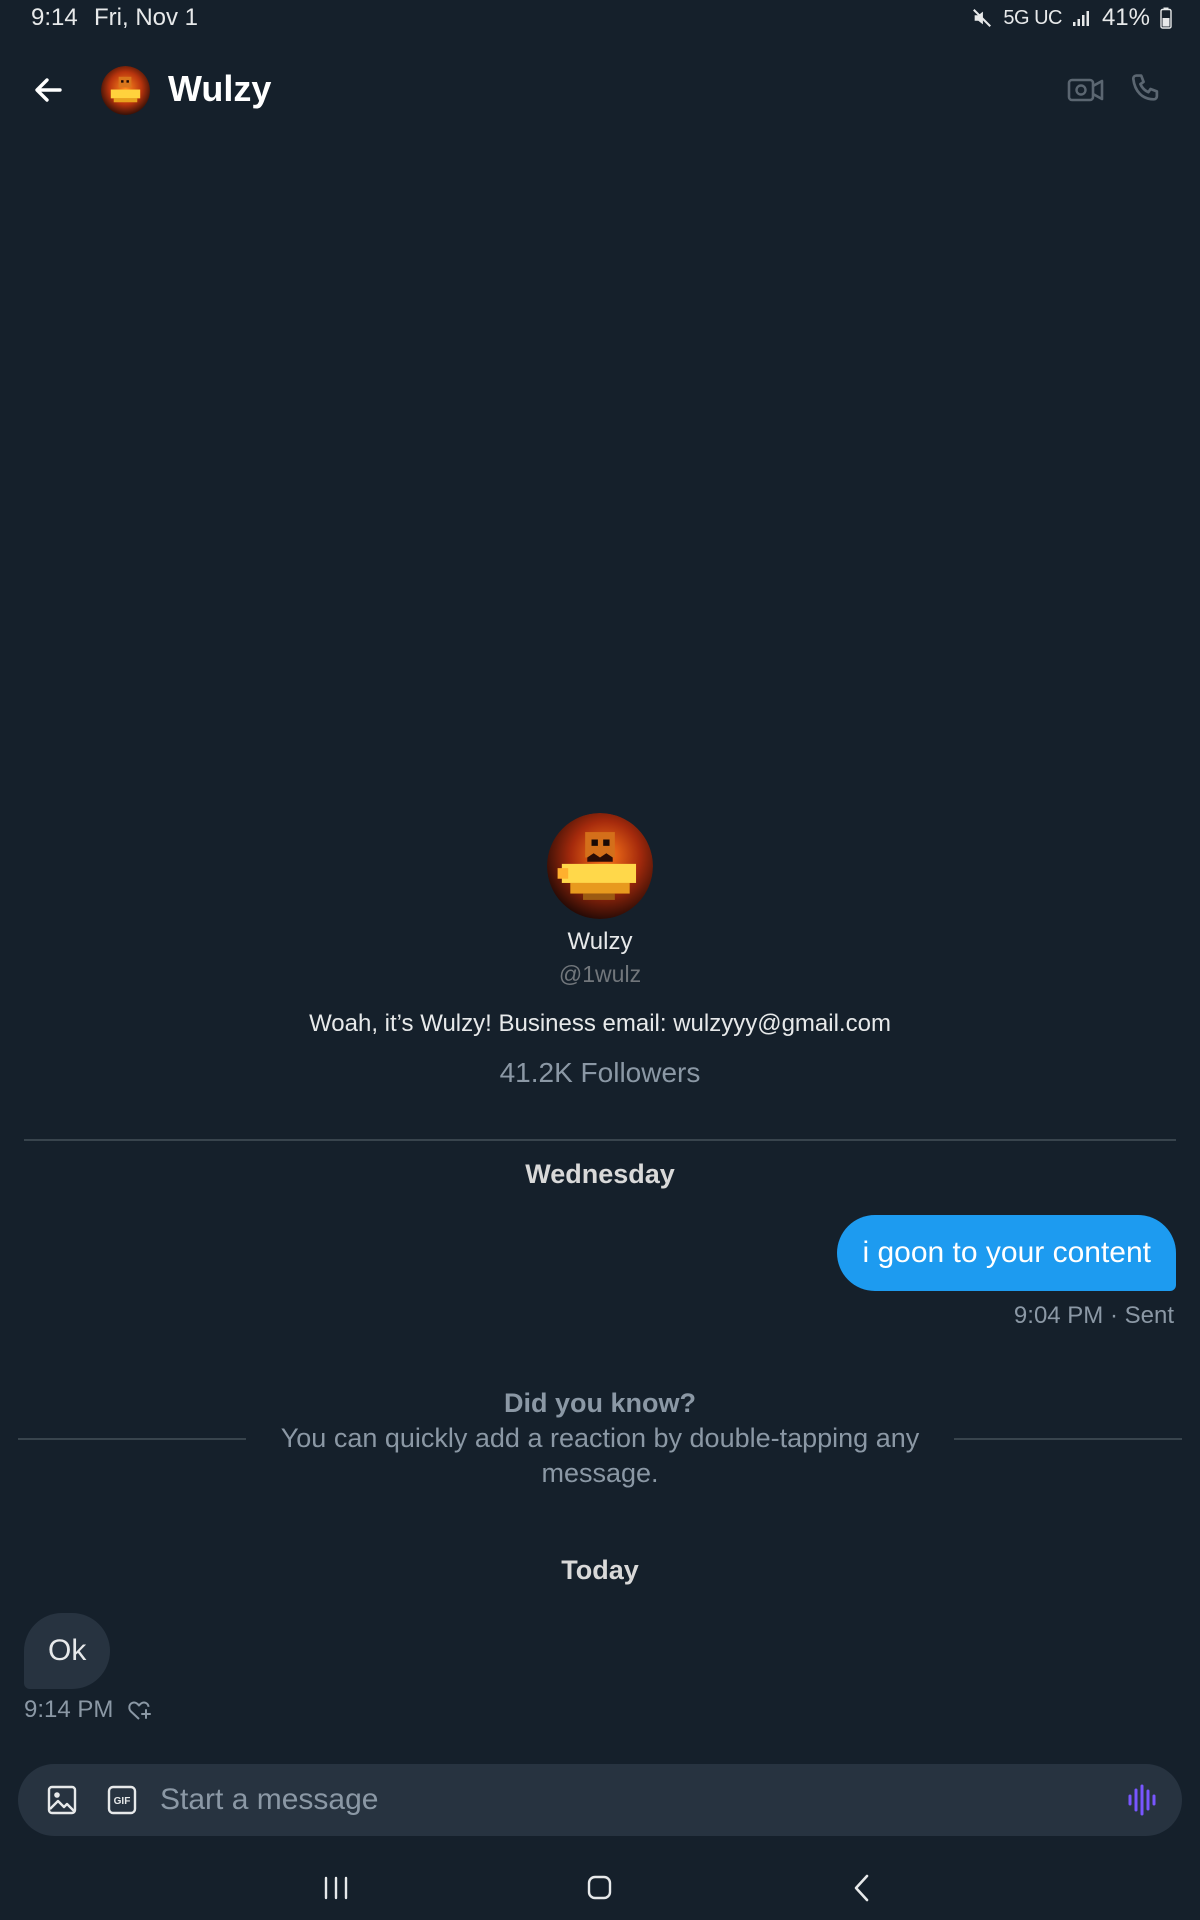 The height and width of the screenshot is (1920, 1200). I want to click on header-avatar, so click(125, 90).